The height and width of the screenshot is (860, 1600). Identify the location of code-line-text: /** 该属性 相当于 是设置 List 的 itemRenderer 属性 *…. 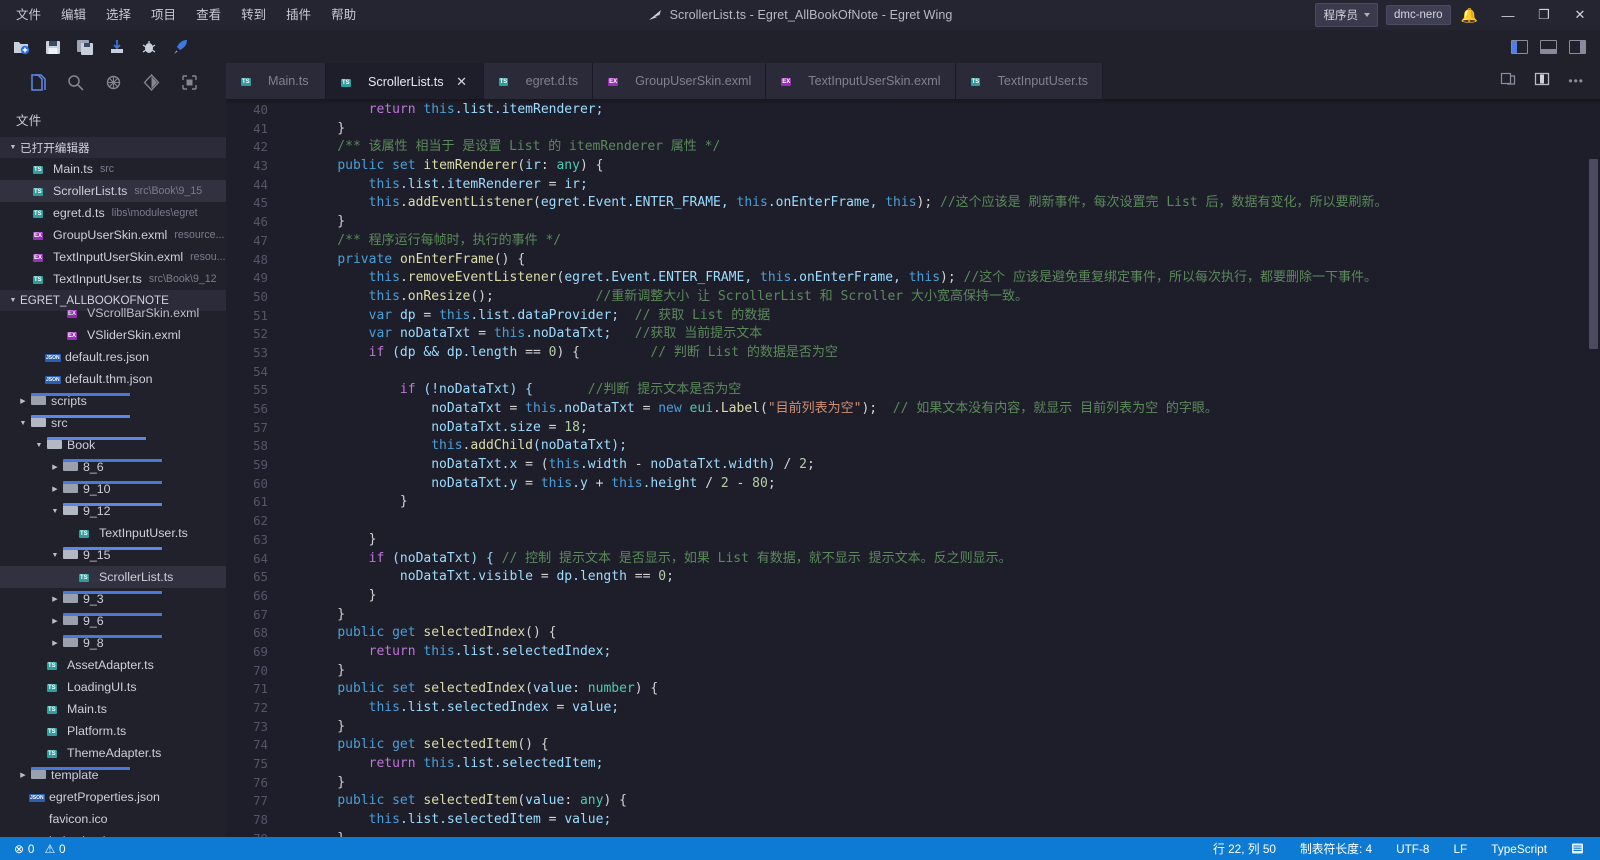
(942, 147).